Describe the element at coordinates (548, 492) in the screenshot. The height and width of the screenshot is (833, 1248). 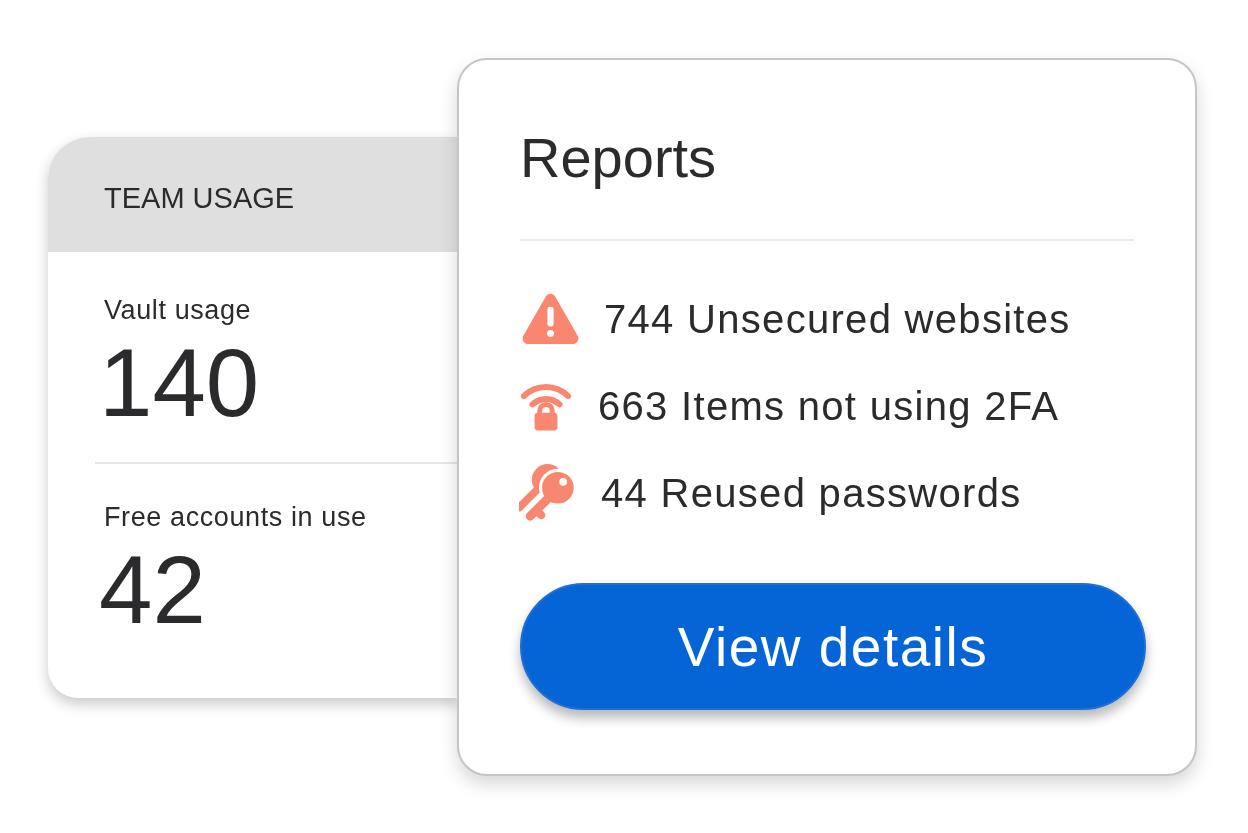
I see `keys-icon` at that location.